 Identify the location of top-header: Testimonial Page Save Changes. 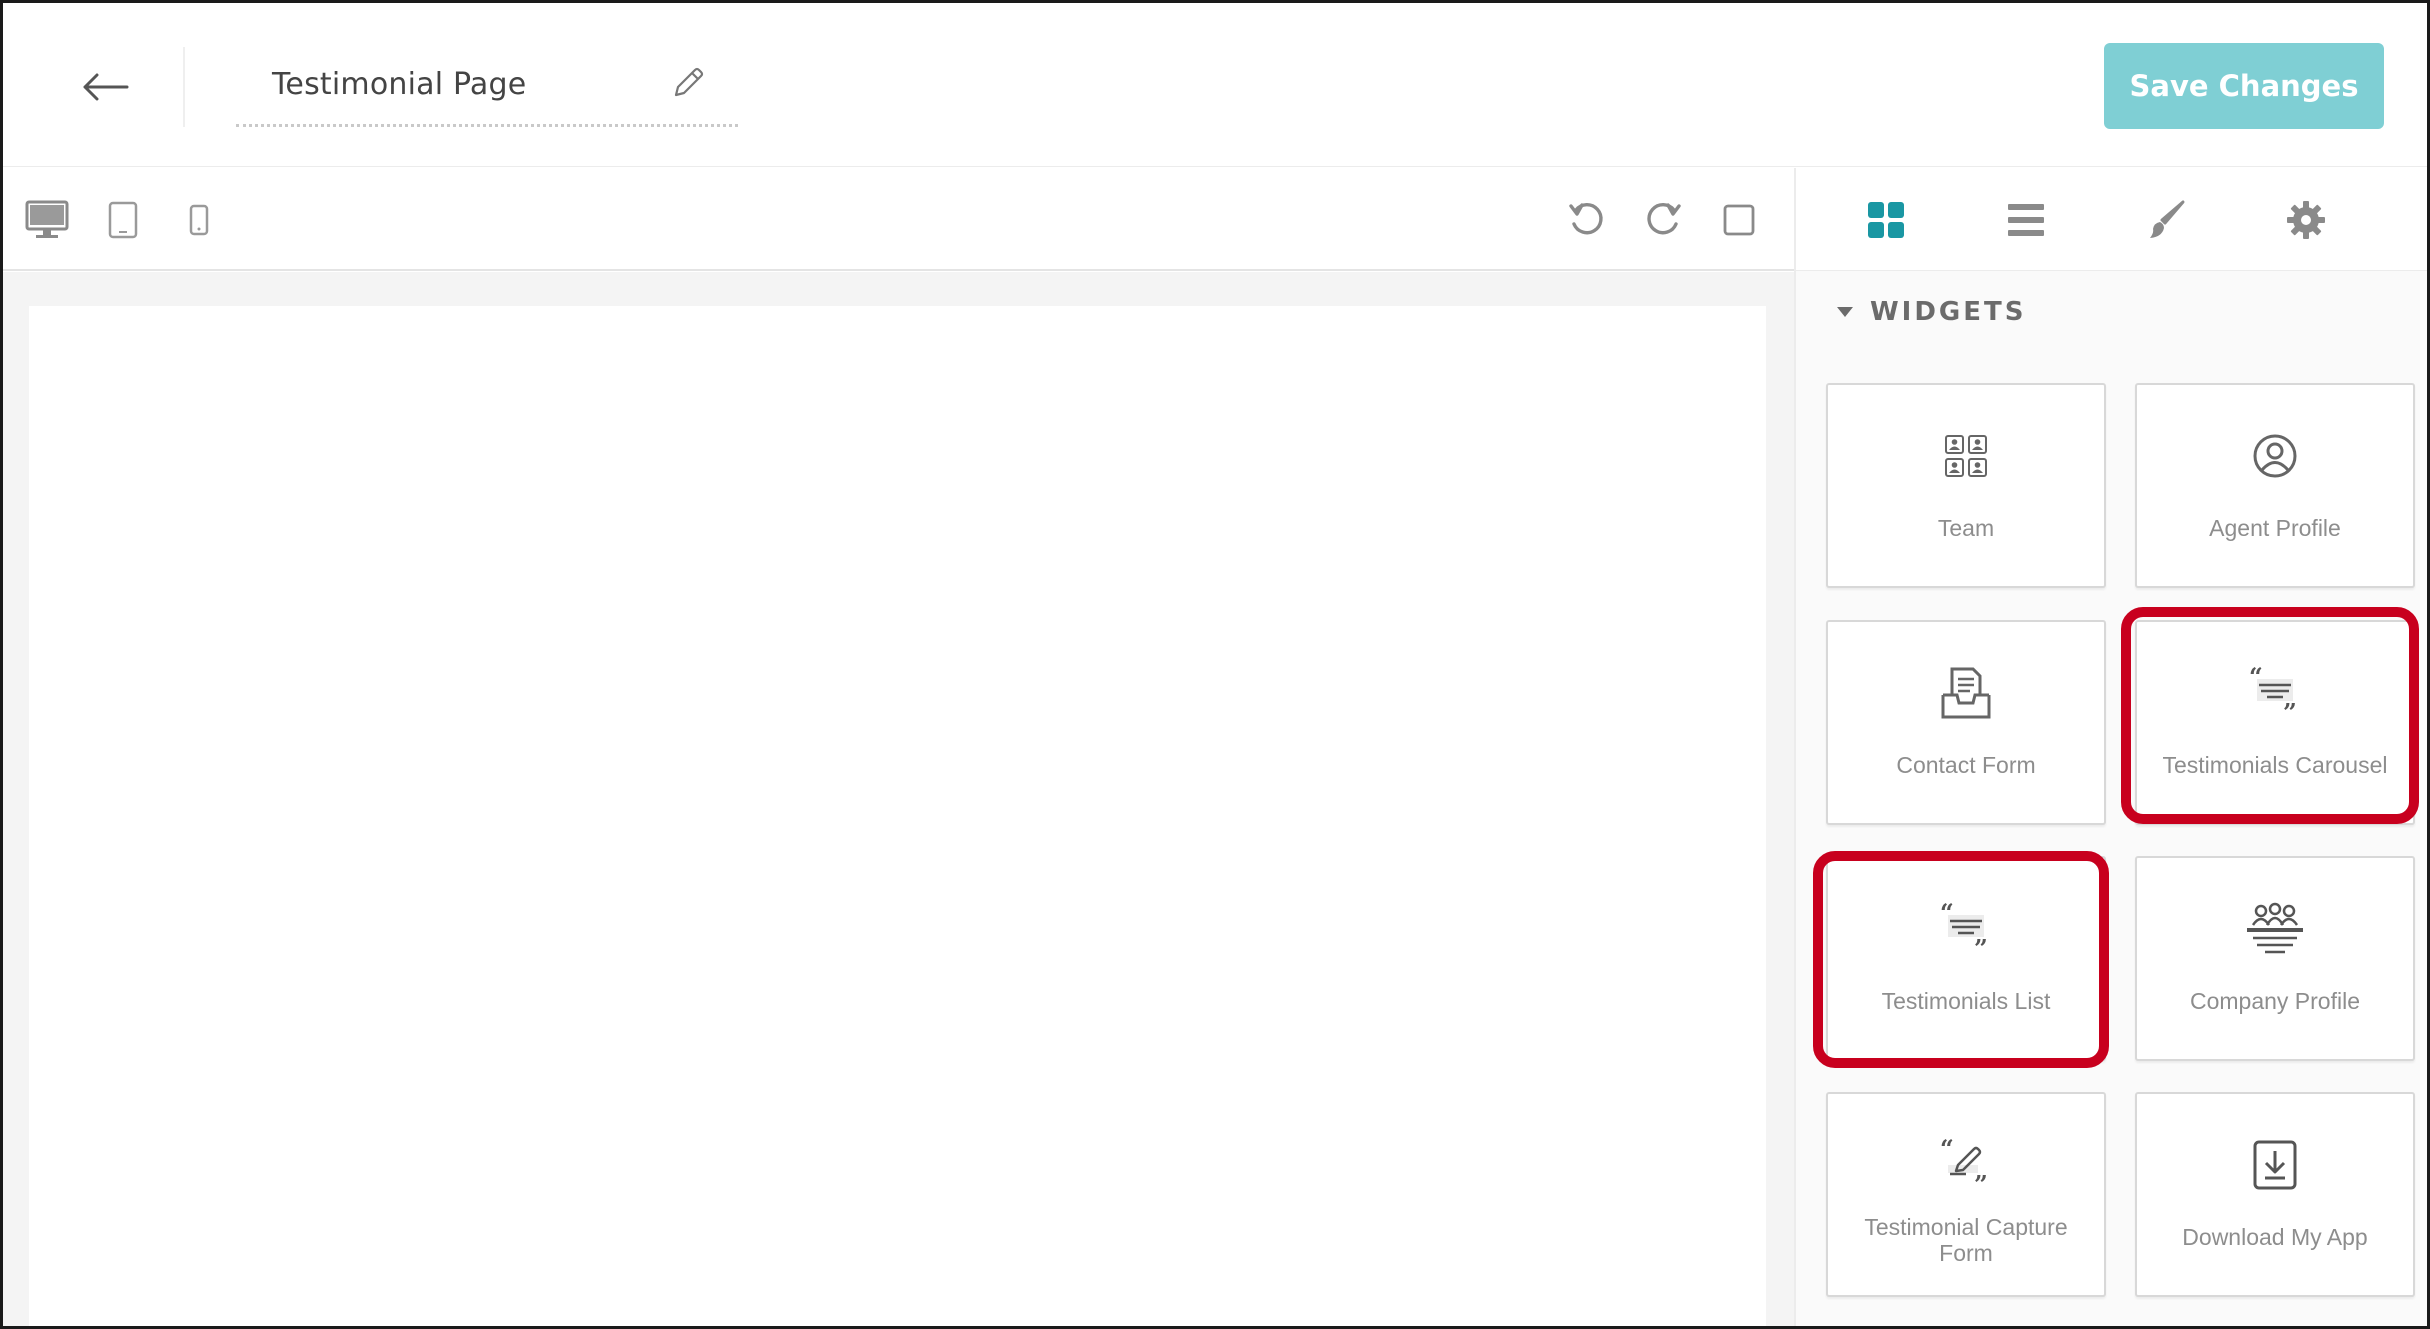
(1215, 85).